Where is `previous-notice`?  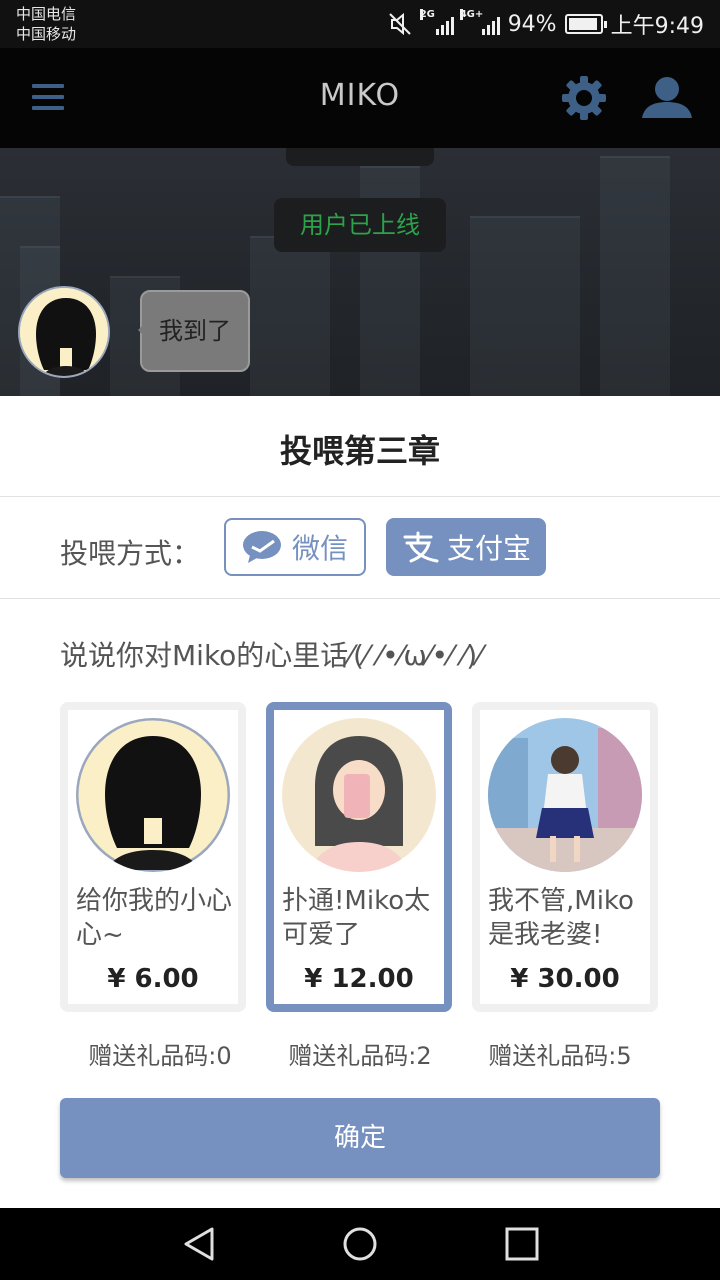
previous-notice is located at coordinates (360, 157).